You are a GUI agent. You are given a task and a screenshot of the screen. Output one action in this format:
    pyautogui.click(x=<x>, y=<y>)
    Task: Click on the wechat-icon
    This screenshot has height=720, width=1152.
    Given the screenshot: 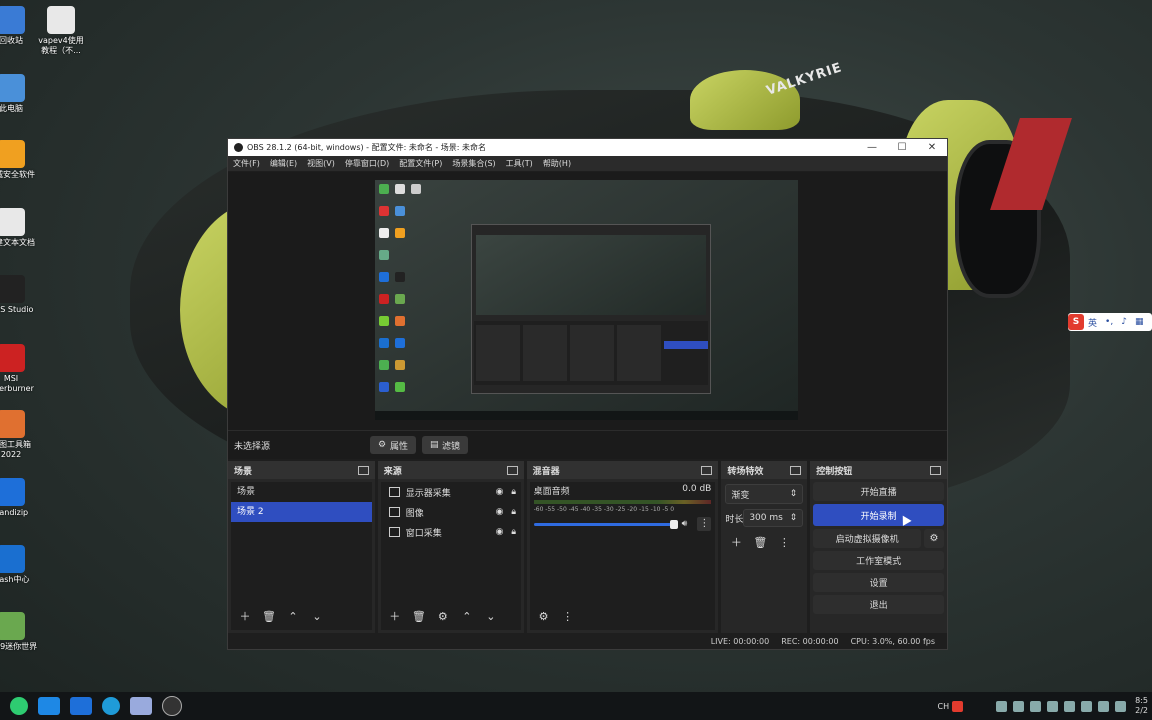 What is the action you would take?
    pyautogui.click(x=19, y=706)
    